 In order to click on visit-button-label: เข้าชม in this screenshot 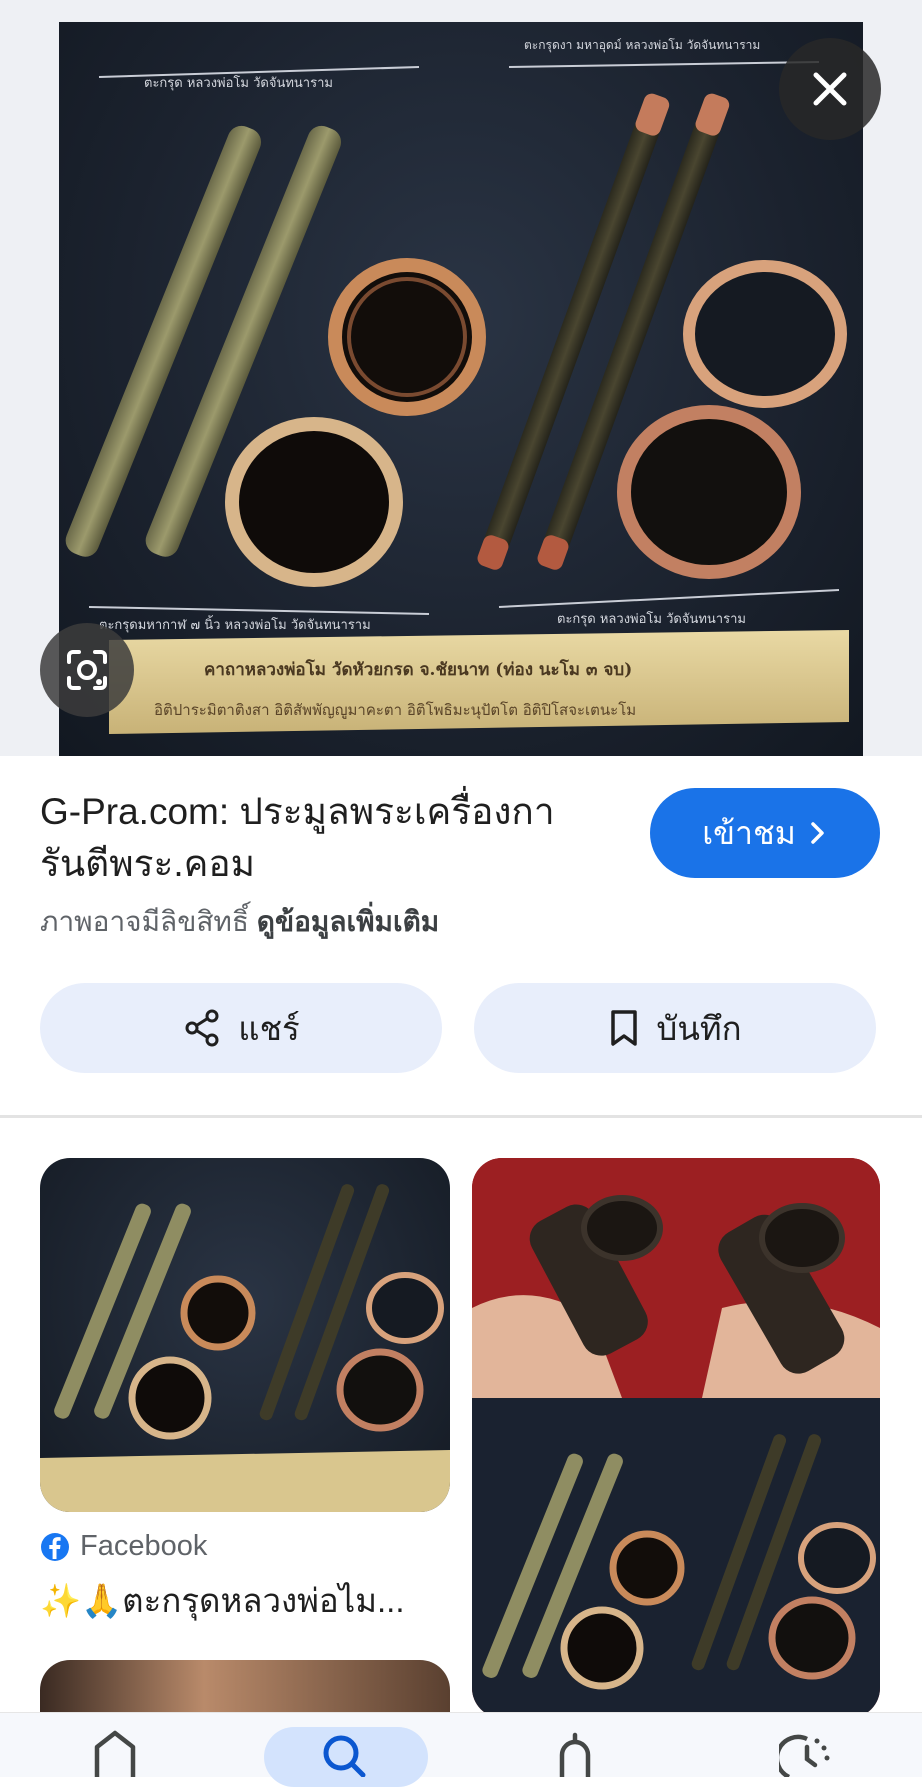, I will do `click(749, 832)`.